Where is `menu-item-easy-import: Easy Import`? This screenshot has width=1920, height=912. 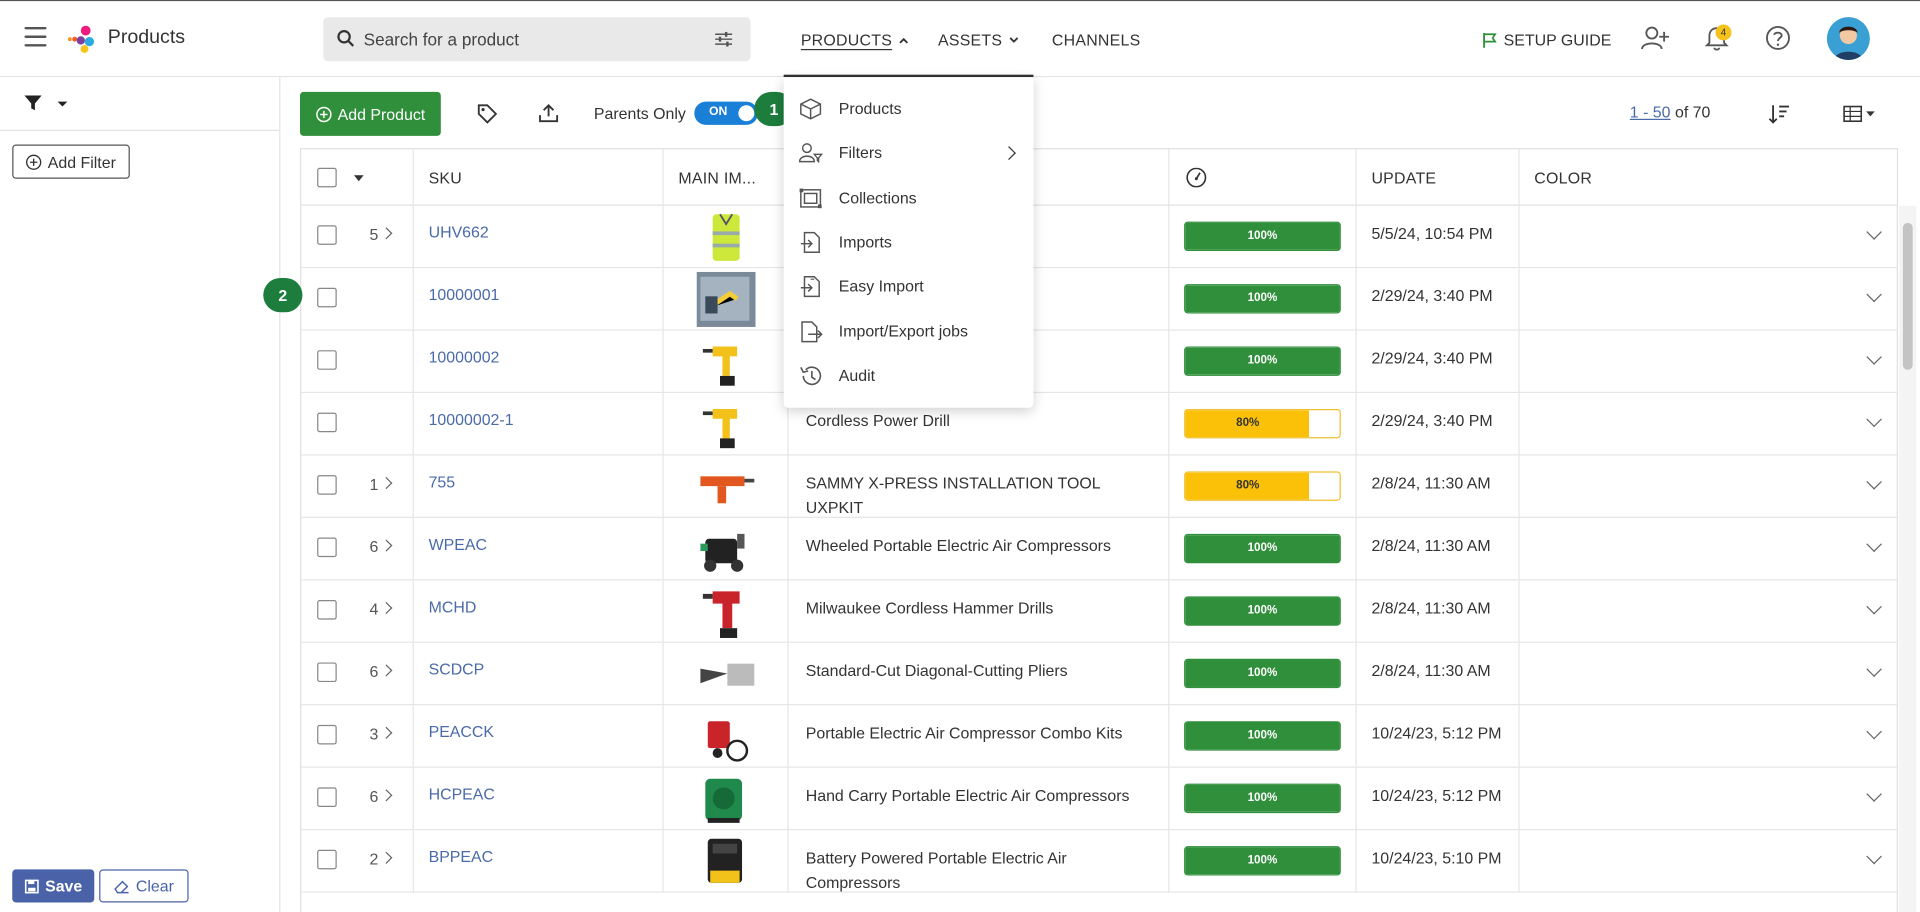
menu-item-easy-import: Easy Import is located at coordinates (909, 287).